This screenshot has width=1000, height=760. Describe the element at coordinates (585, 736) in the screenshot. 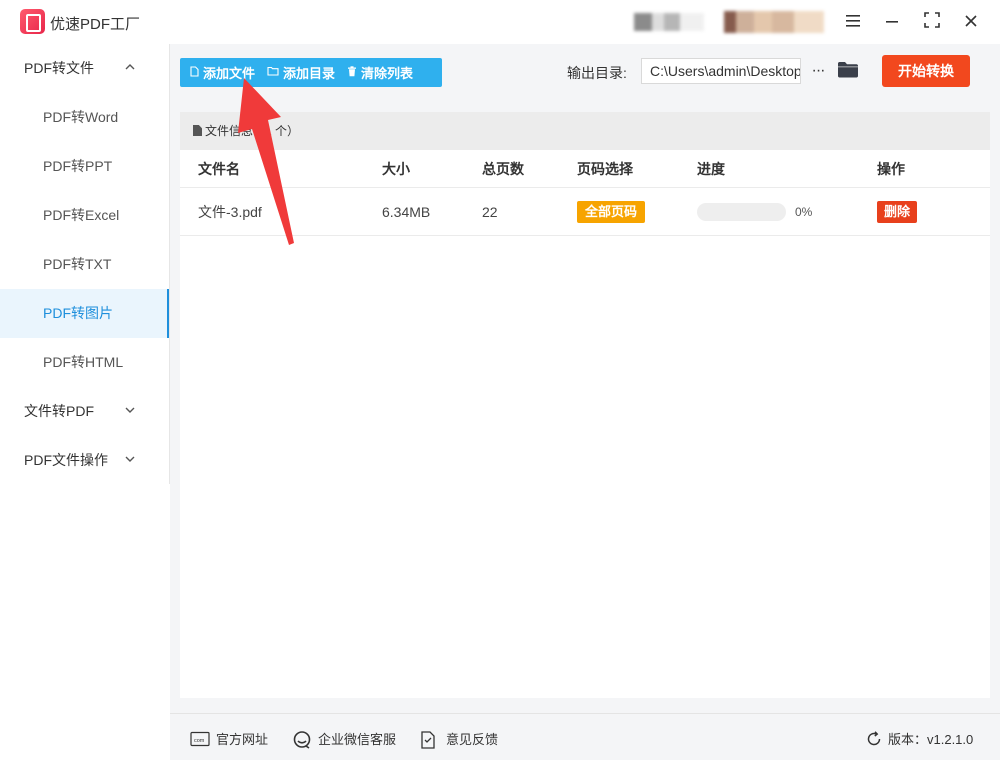

I see `footer: com 官方网址 企业微信客服 意见反馈 版本：v1.2.1.0` at that location.